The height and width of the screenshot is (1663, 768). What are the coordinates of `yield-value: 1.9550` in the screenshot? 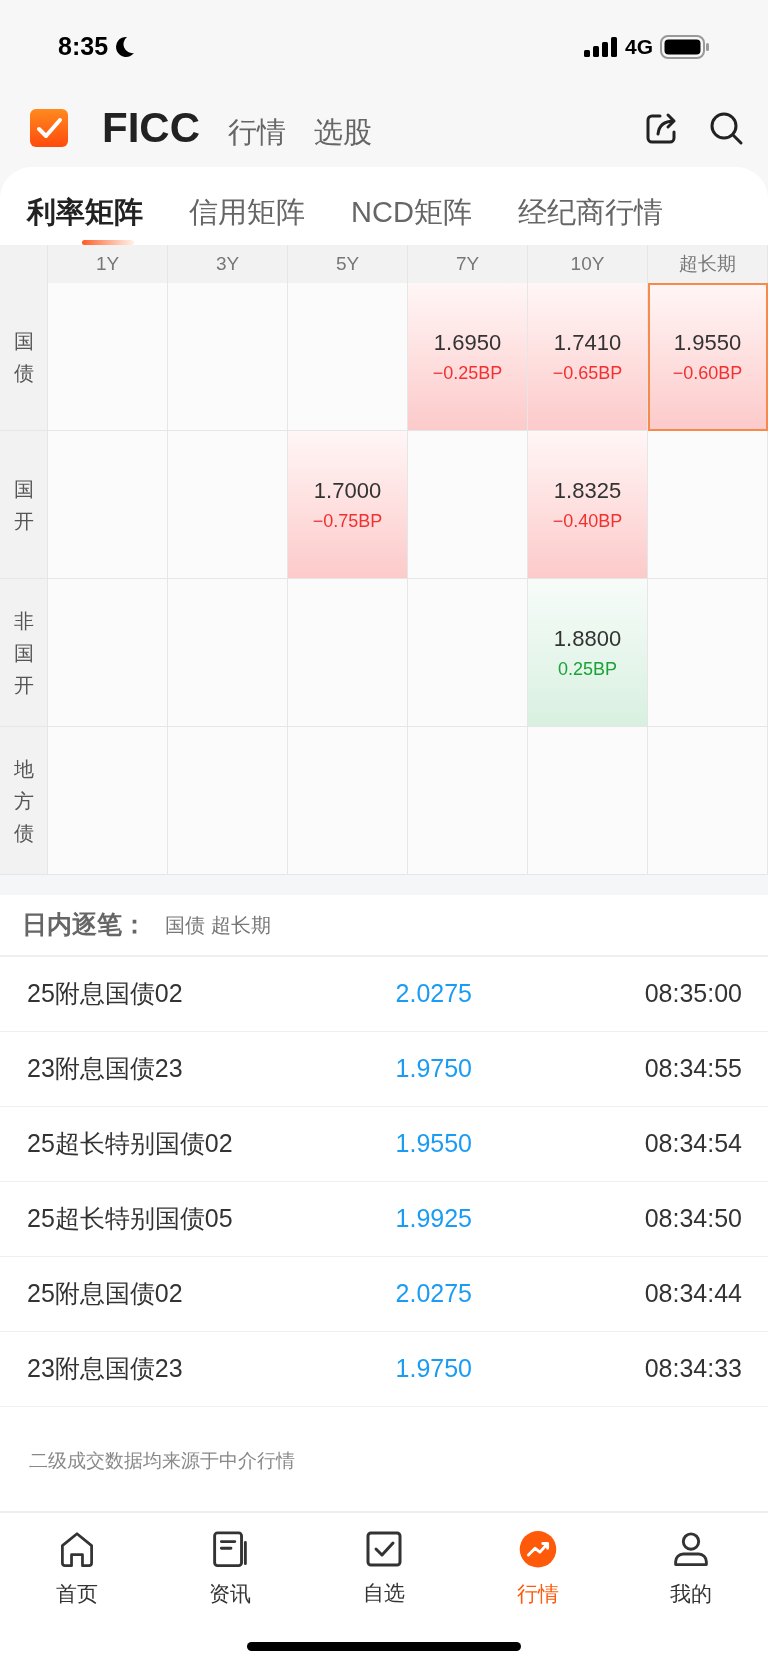 It's located at (707, 342).